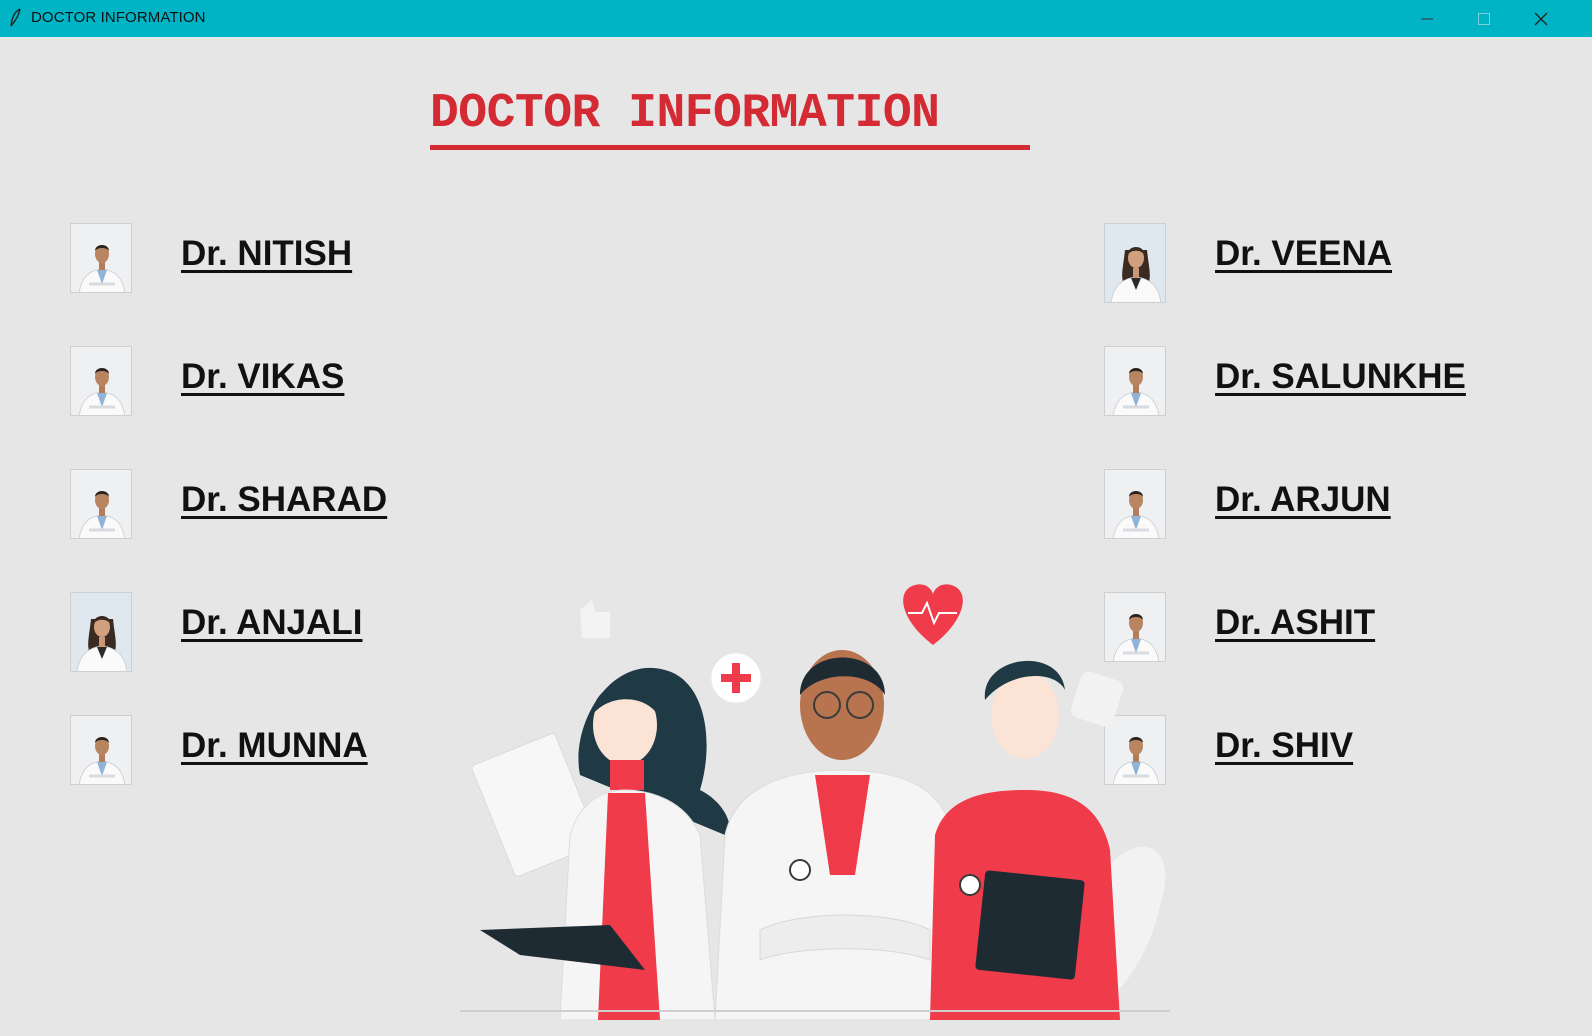 This screenshot has width=1592, height=1036. What do you see at coordinates (1284, 746) in the screenshot?
I see `doctor-name-link: Dr. SHIV` at bounding box center [1284, 746].